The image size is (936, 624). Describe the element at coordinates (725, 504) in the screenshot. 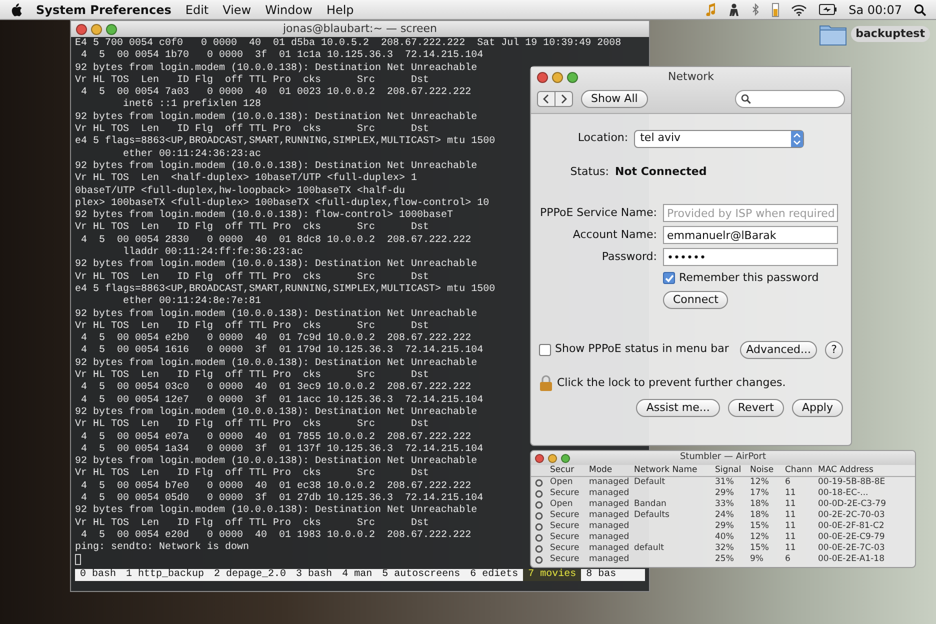

I see `table-cell-text: 33%` at that location.